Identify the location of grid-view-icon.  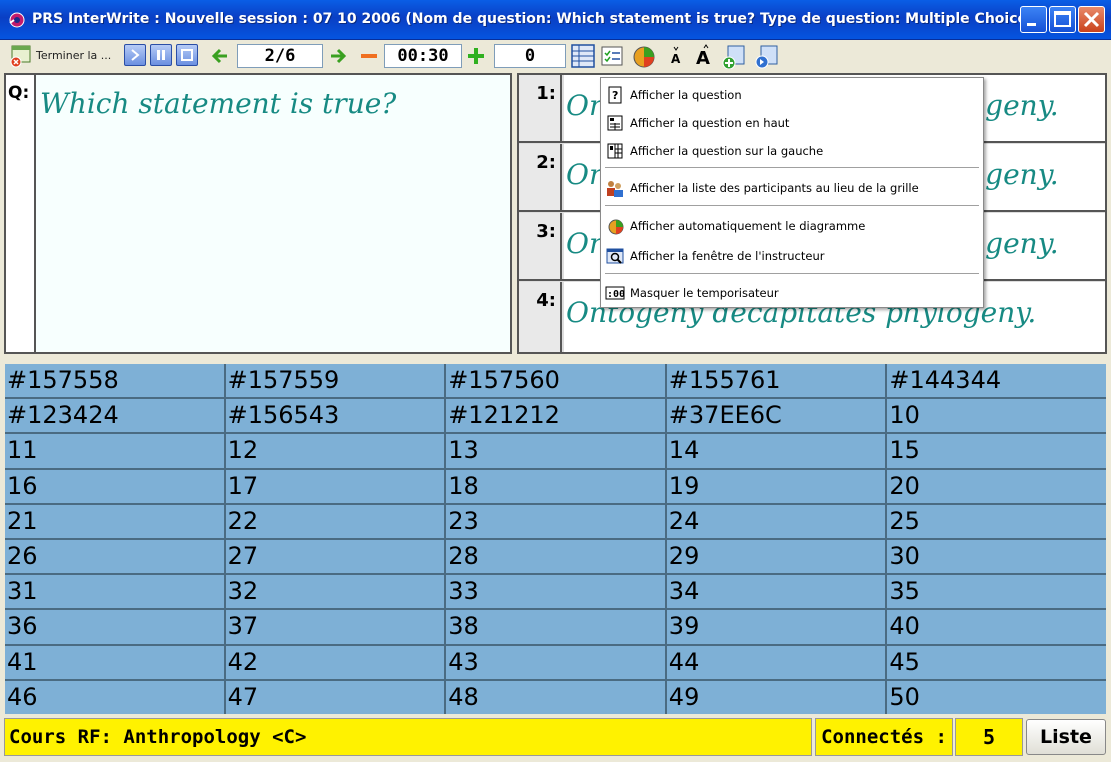
(583, 56).